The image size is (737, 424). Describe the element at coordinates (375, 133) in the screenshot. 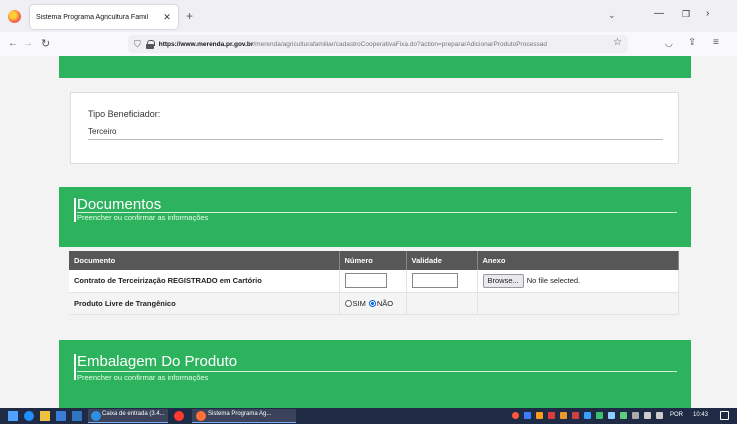

I see `beneficiador-select: Terceiro` at that location.